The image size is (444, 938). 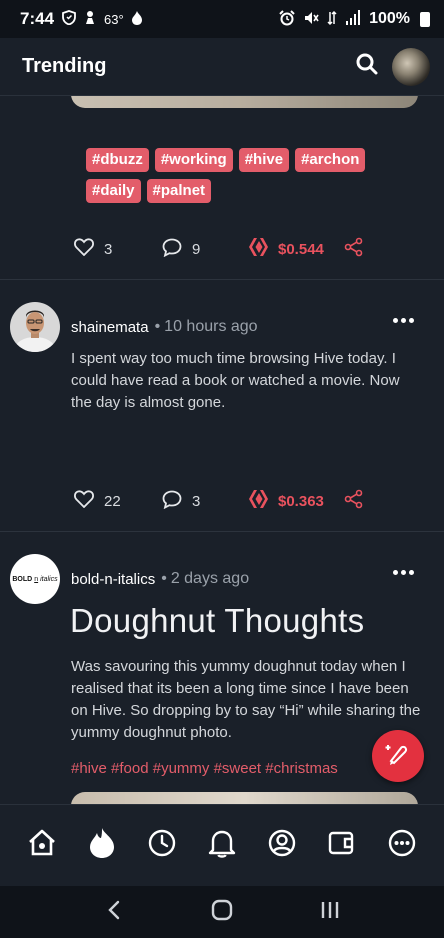 I want to click on post-header: shainemata • 10 hours ago, so click(x=134, y=327).